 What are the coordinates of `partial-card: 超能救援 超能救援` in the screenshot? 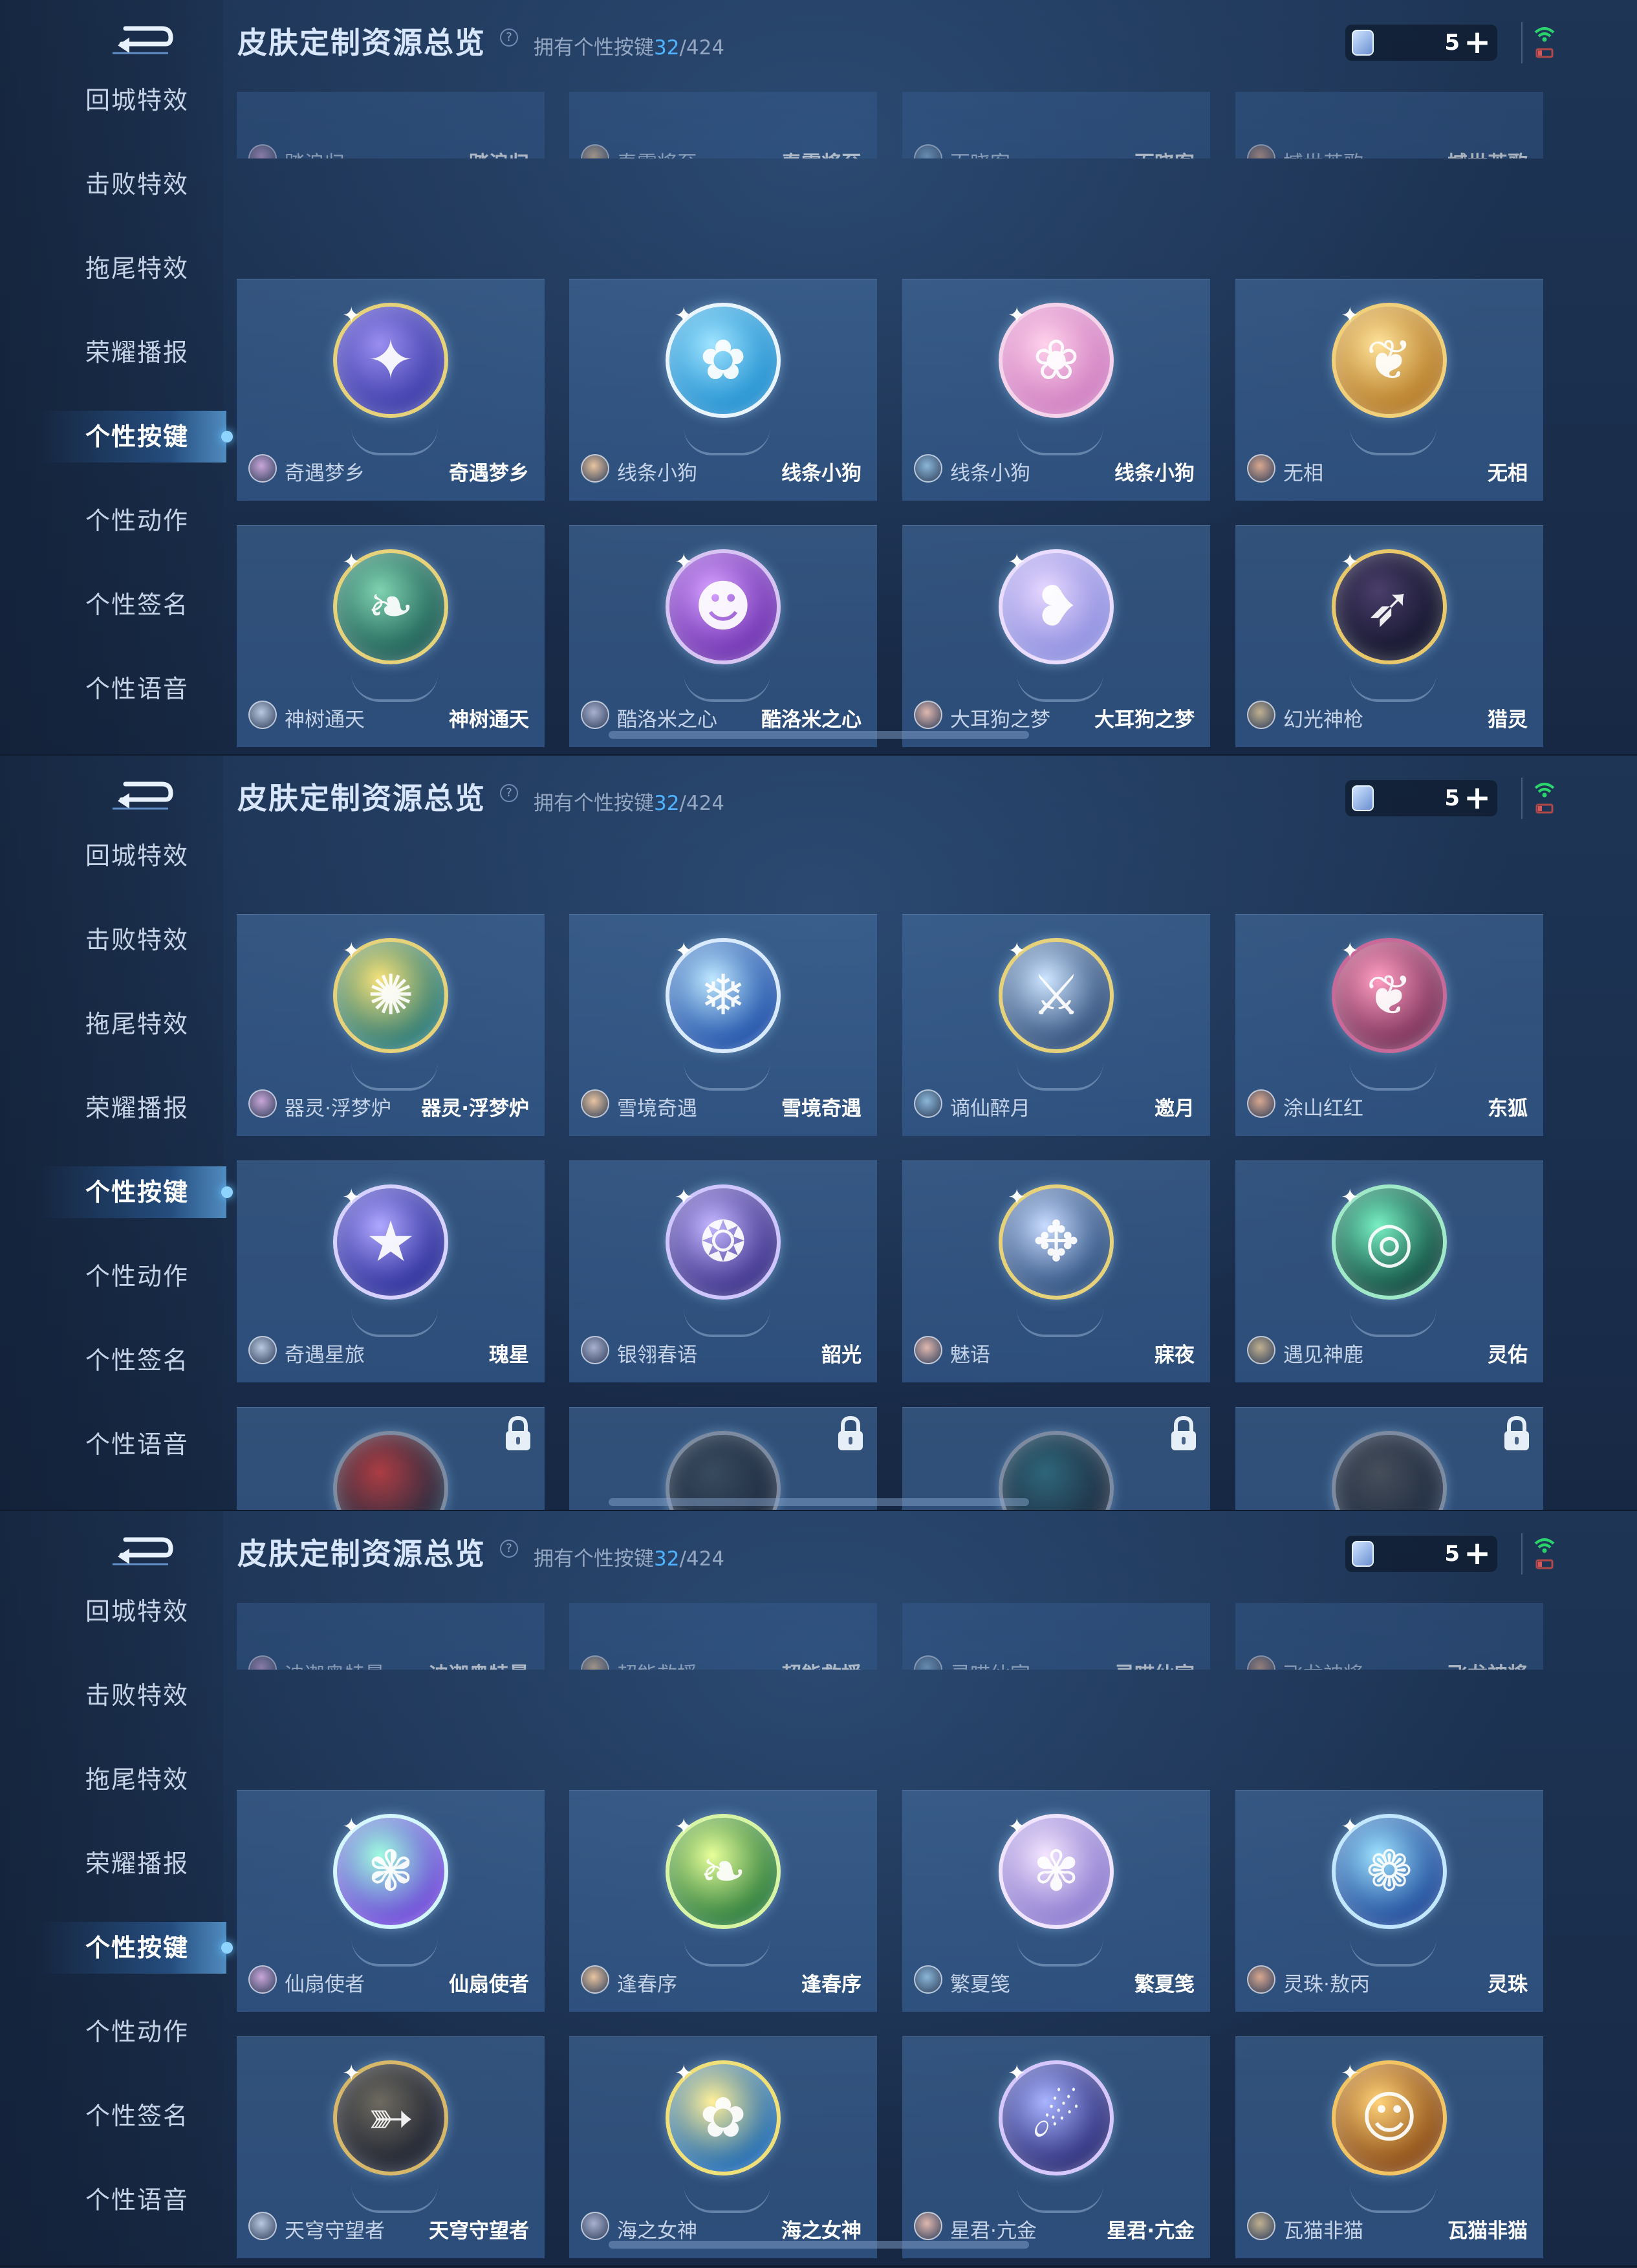 It's located at (723, 1591).